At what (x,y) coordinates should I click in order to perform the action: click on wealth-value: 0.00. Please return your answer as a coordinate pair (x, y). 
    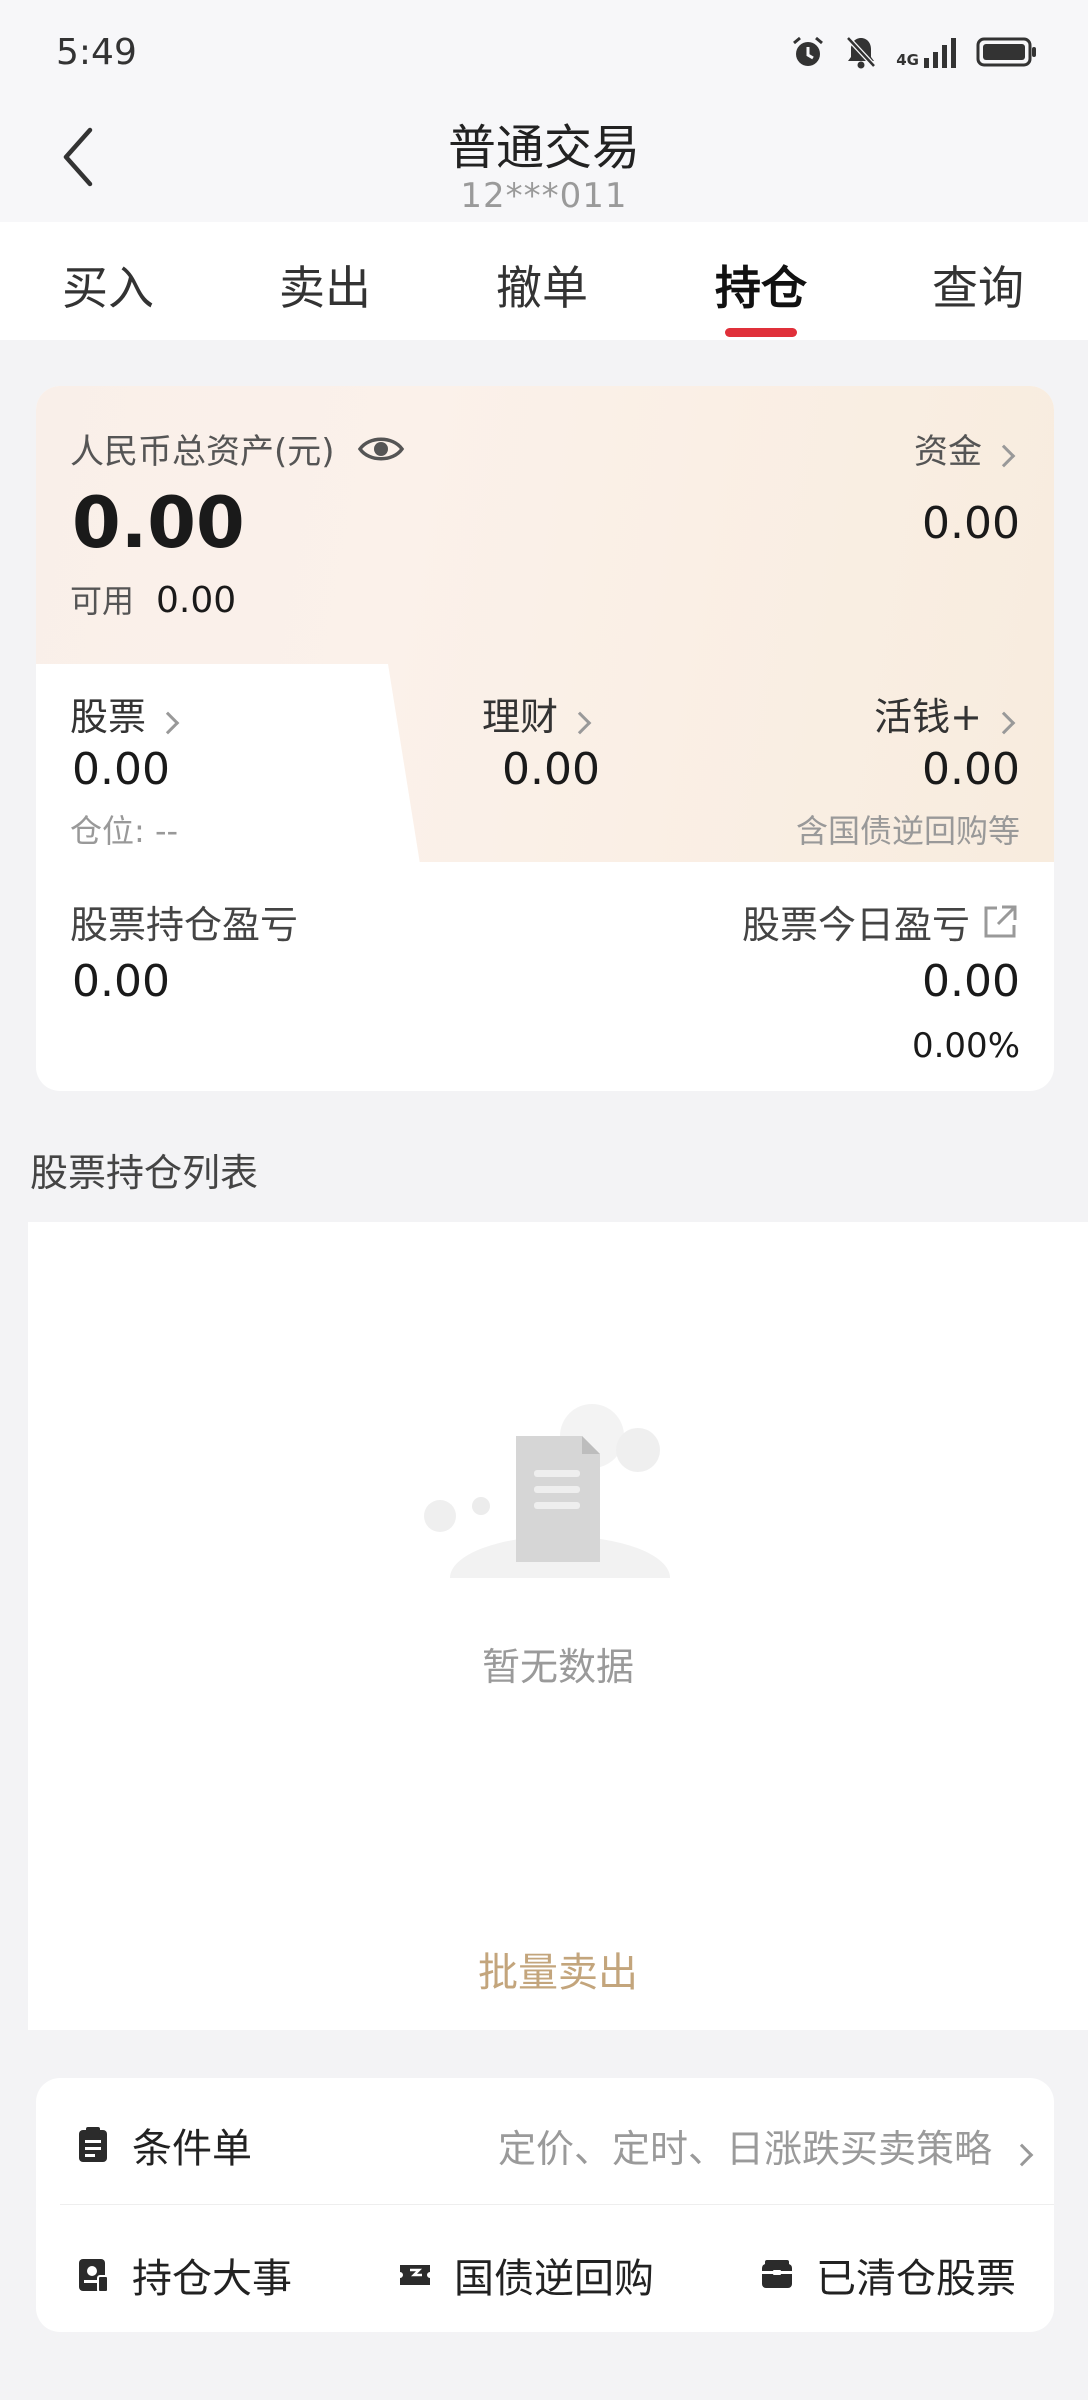
    Looking at the image, I should click on (551, 769).